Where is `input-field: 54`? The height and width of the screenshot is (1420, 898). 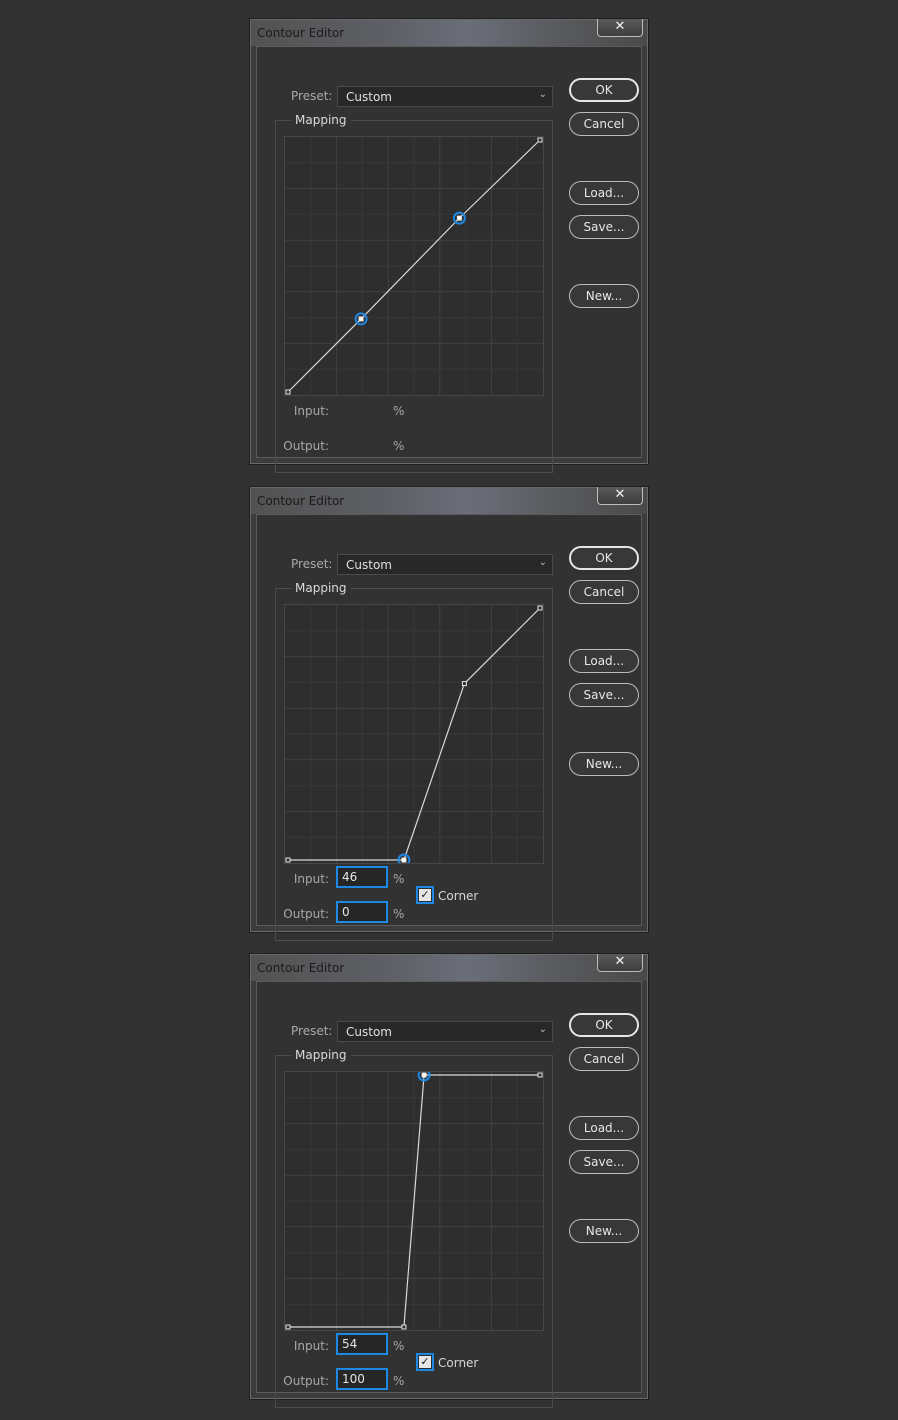 input-field: 54 is located at coordinates (362, 1344).